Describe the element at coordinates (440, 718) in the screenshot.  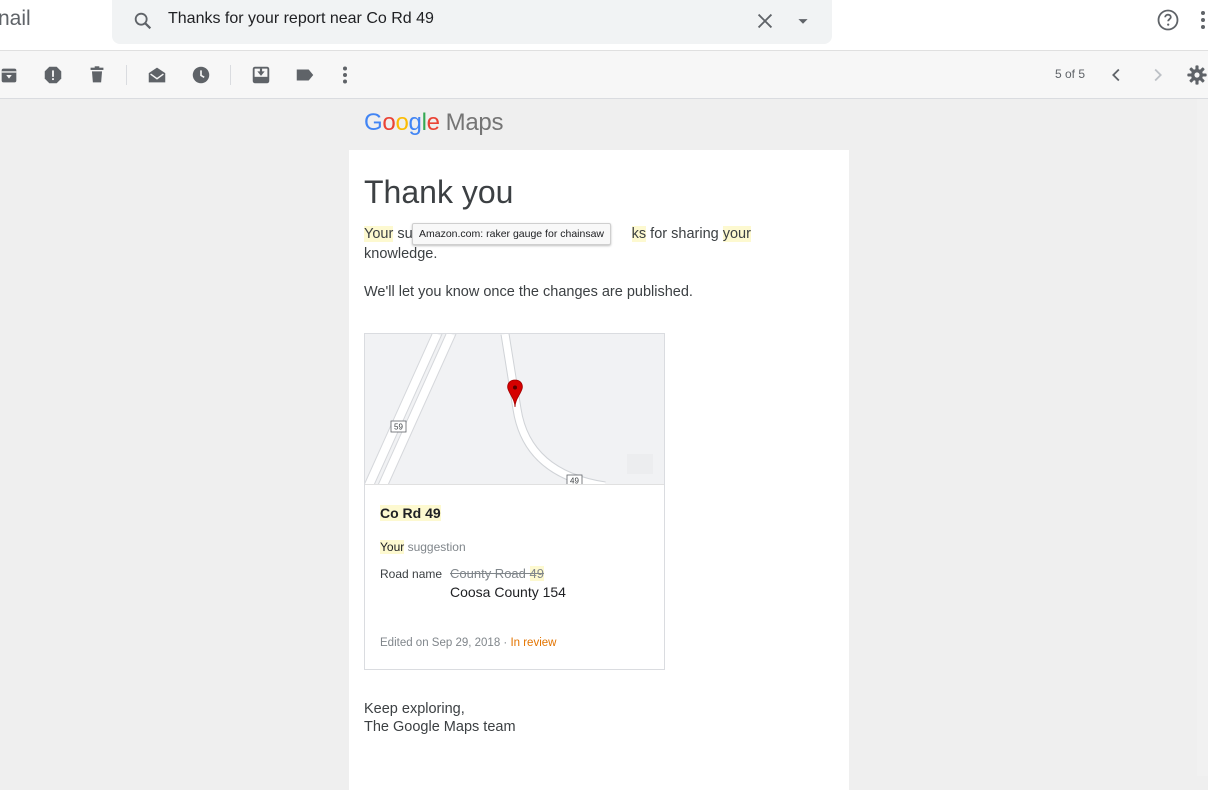
I see `signoff: Keep exploring, The Google Maps team` at that location.